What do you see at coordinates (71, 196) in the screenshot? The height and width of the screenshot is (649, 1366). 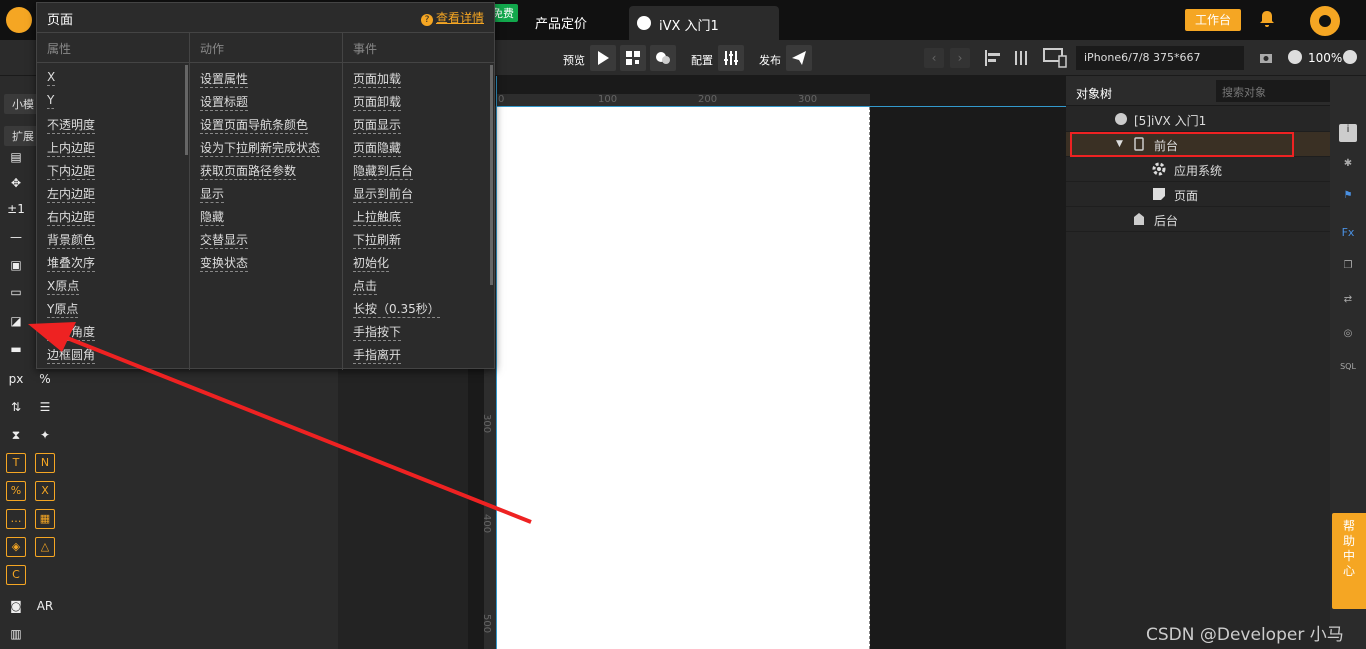 I see `popup-item: 左内边距` at bounding box center [71, 196].